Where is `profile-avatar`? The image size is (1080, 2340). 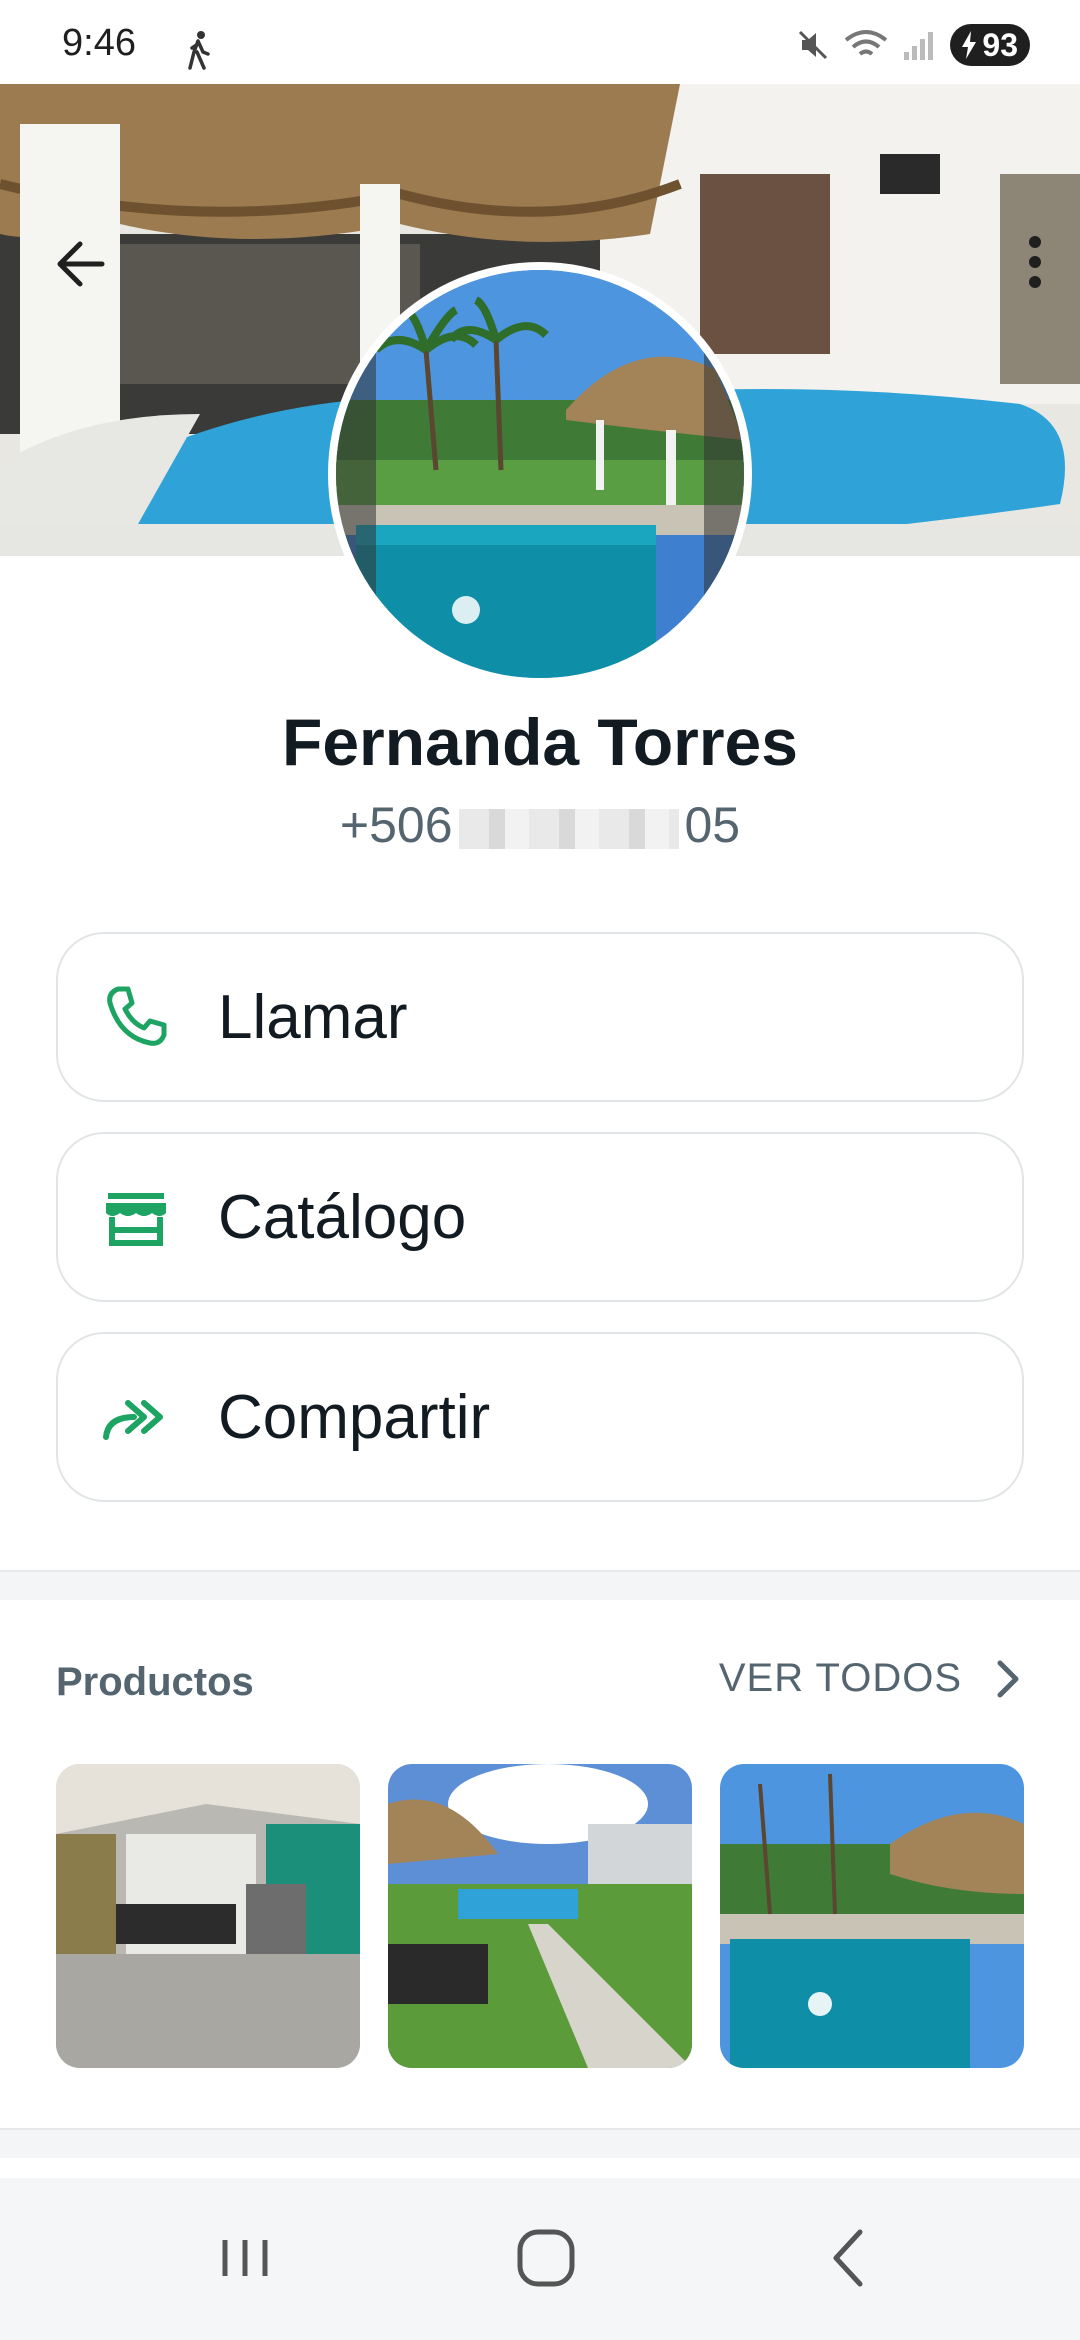 profile-avatar is located at coordinates (540, 474).